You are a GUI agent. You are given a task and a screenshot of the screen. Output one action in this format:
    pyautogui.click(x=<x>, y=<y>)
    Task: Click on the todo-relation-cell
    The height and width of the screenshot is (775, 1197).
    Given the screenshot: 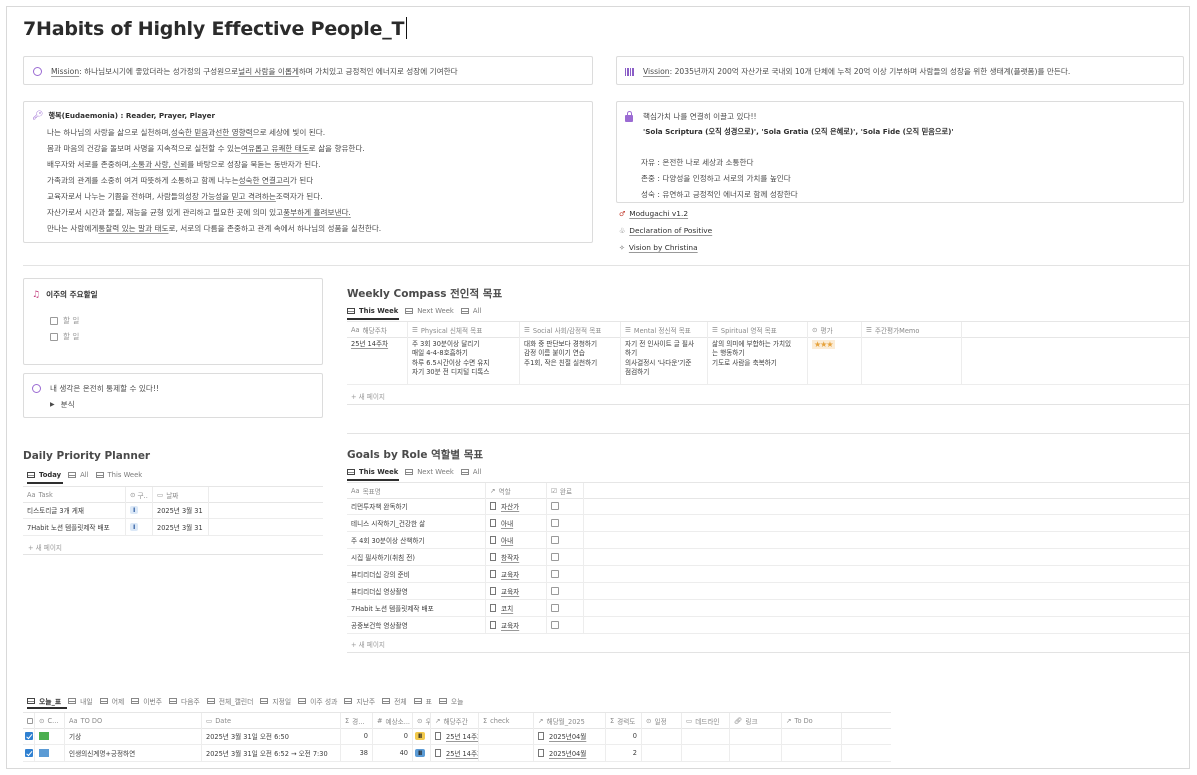 What is the action you would take?
    pyautogui.click(x=812, y=753)
    